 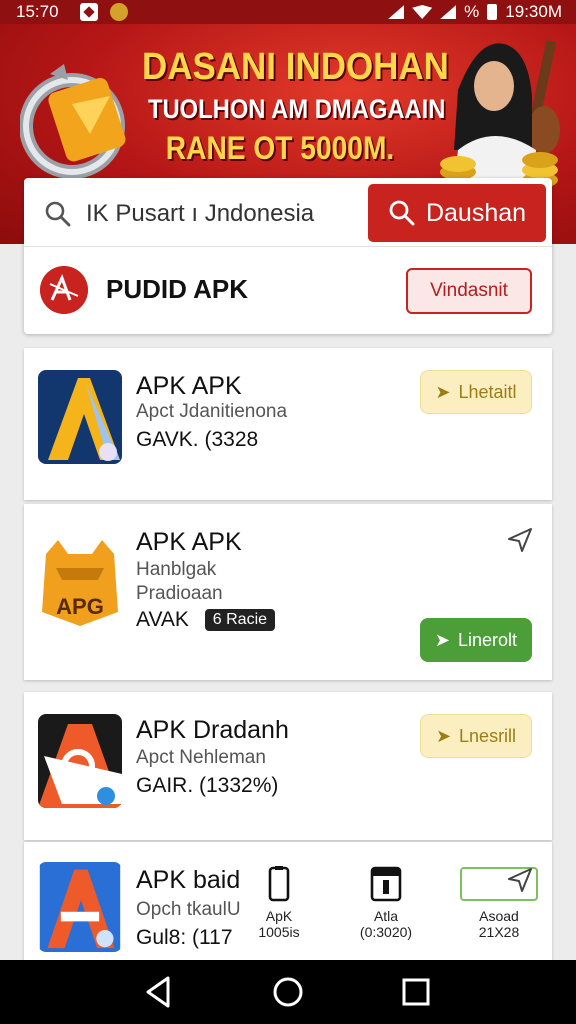 I want to click on featured-install-button: Vindasnit, so click(x=469, y=291).